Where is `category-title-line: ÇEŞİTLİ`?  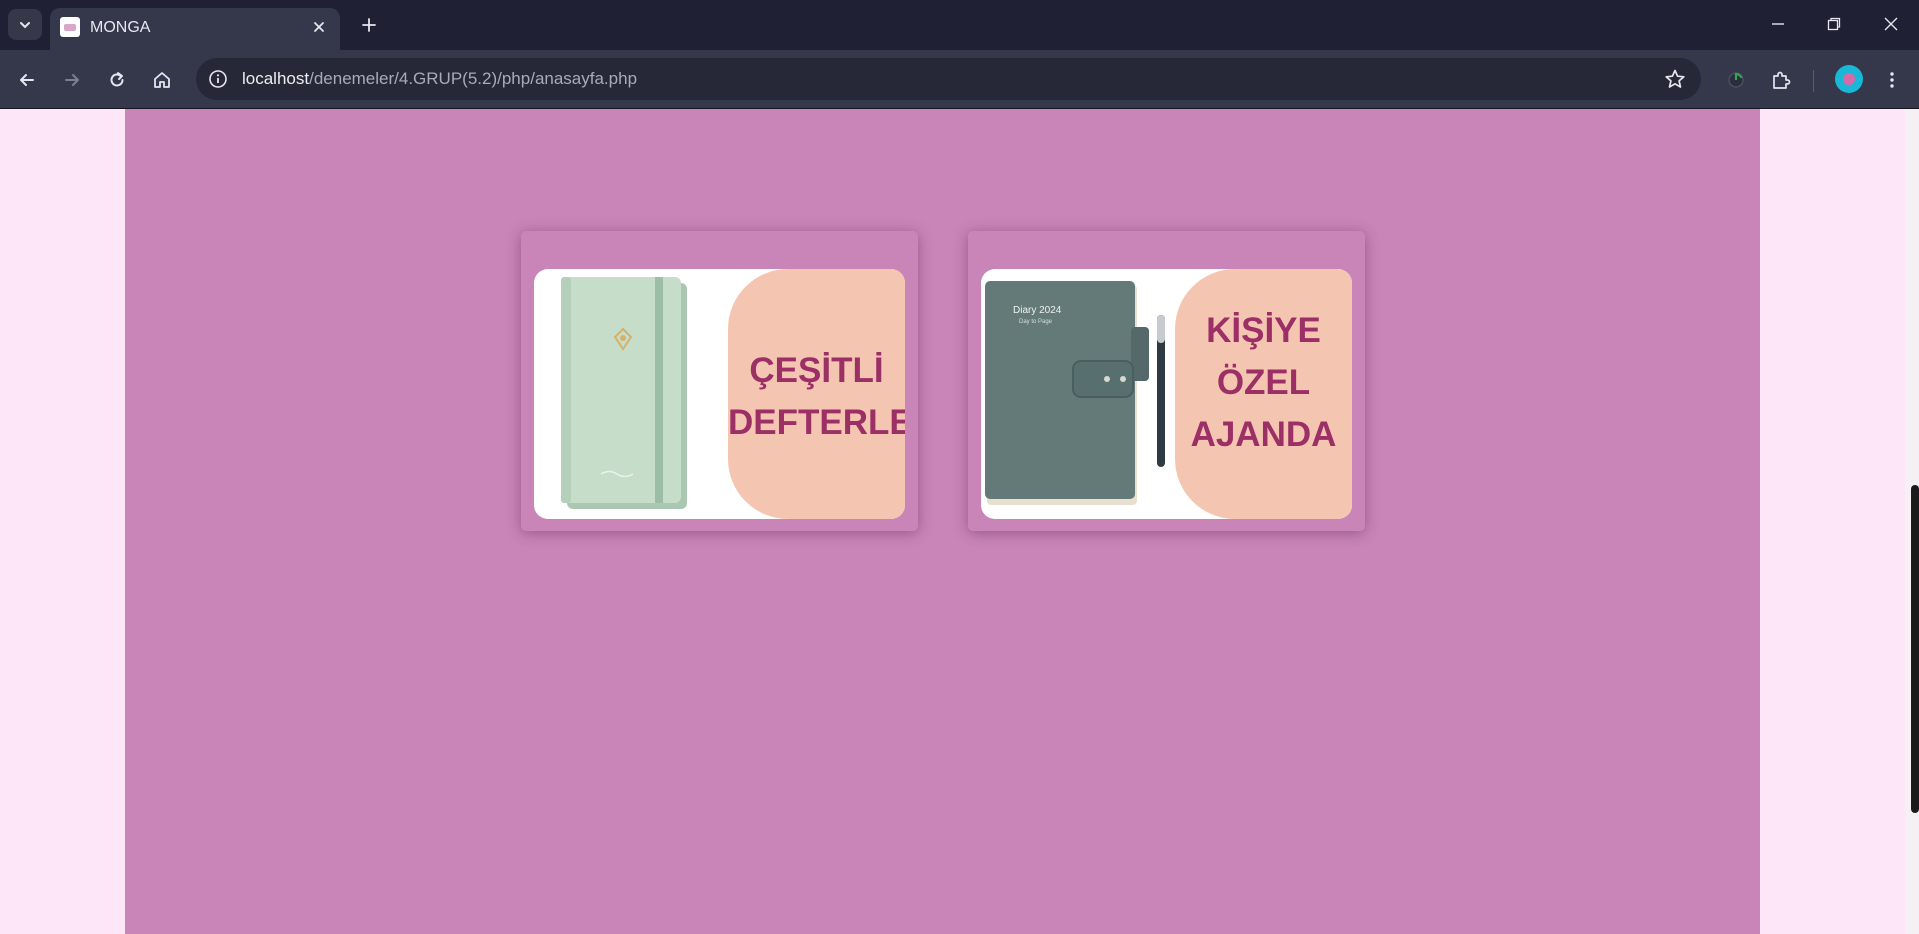
category-title-line: ÇEŞİTLİ is located at coordinates (816, 370).